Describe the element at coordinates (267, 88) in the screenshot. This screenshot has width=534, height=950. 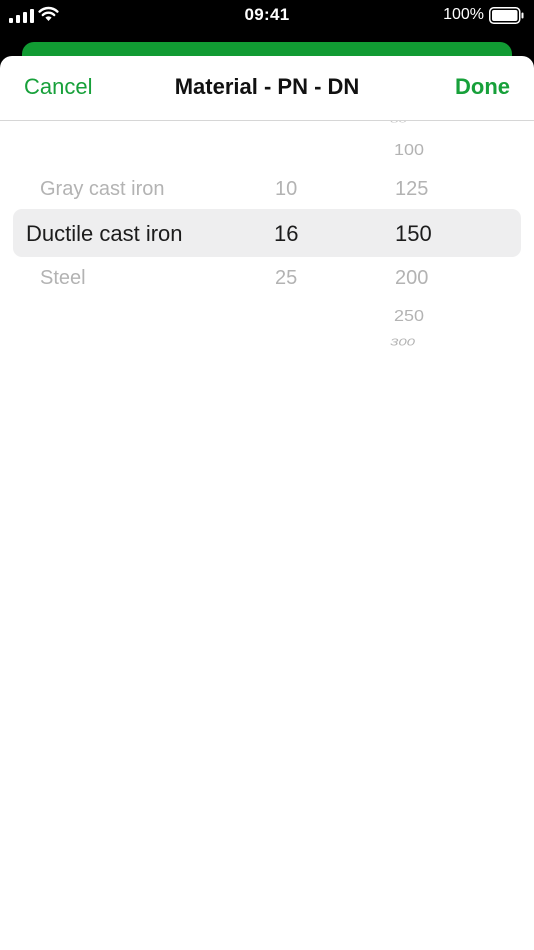
I see `sheet-toolbar: Cancel Material - PN - DN Done` at that location.